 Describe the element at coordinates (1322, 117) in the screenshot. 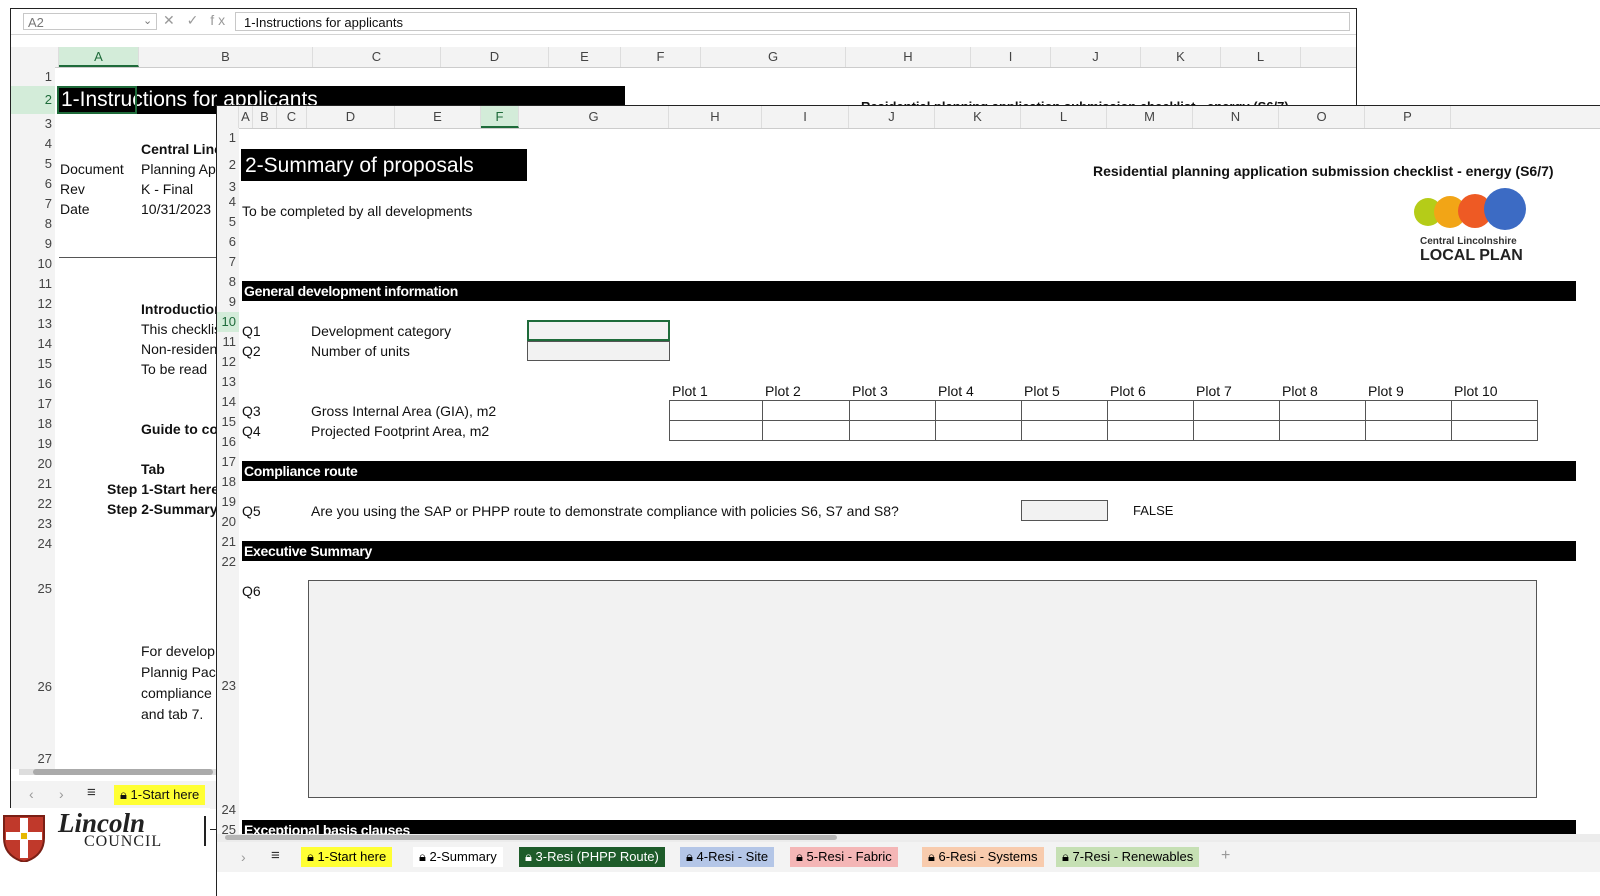

I see `column-header-o: O` at that location.